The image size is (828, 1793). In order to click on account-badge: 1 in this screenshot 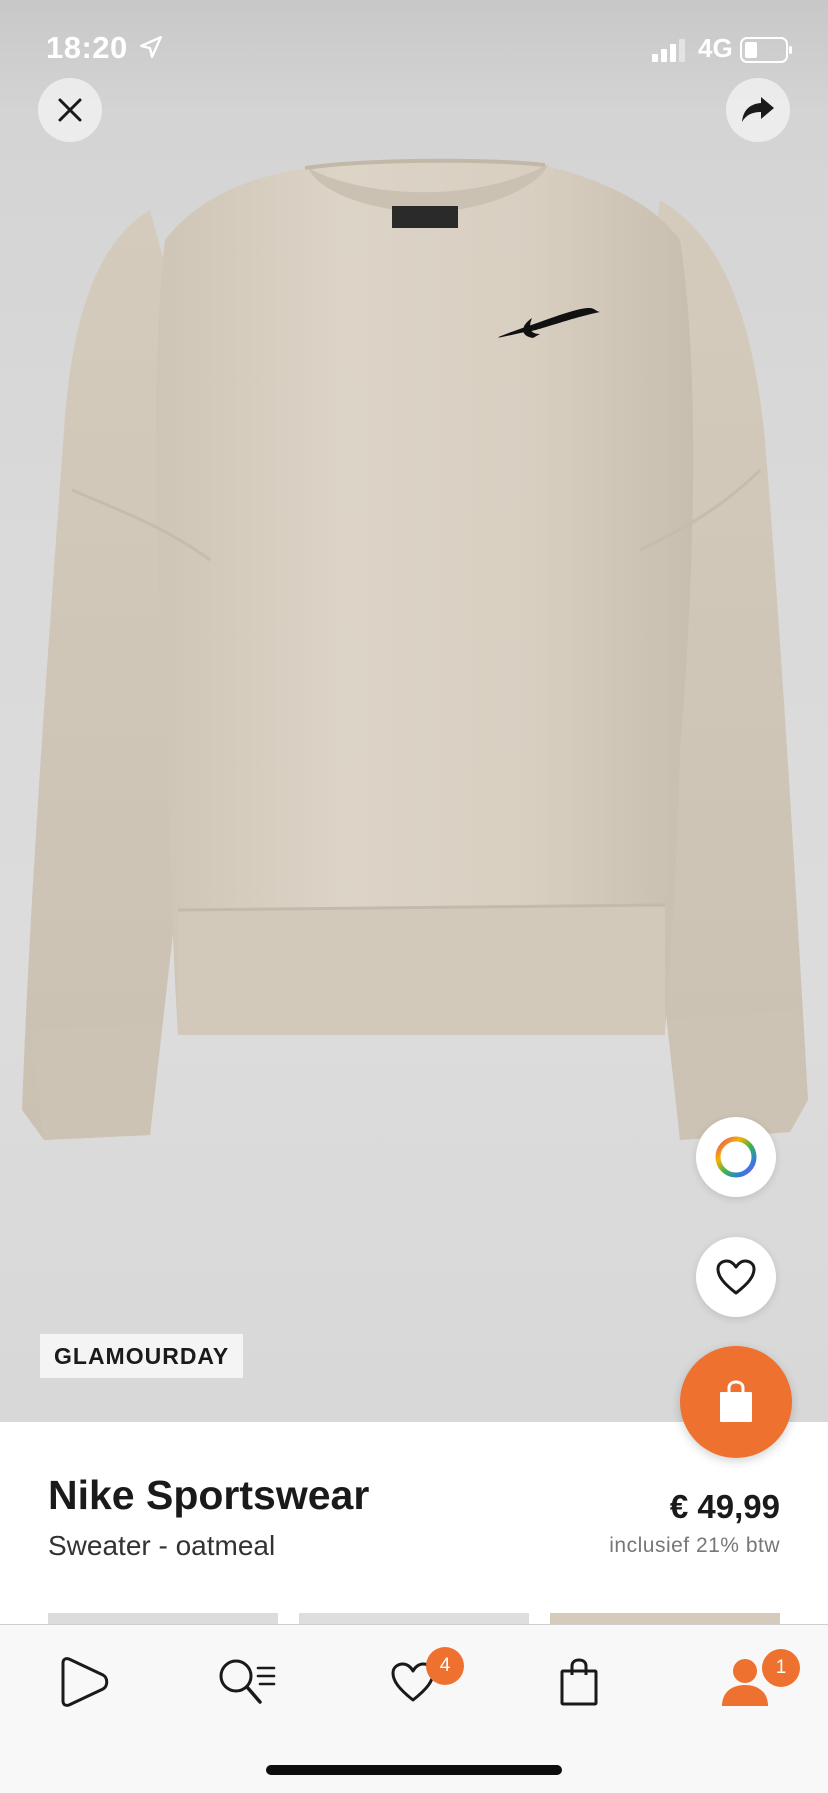, I will do `click(781, 1668)`.